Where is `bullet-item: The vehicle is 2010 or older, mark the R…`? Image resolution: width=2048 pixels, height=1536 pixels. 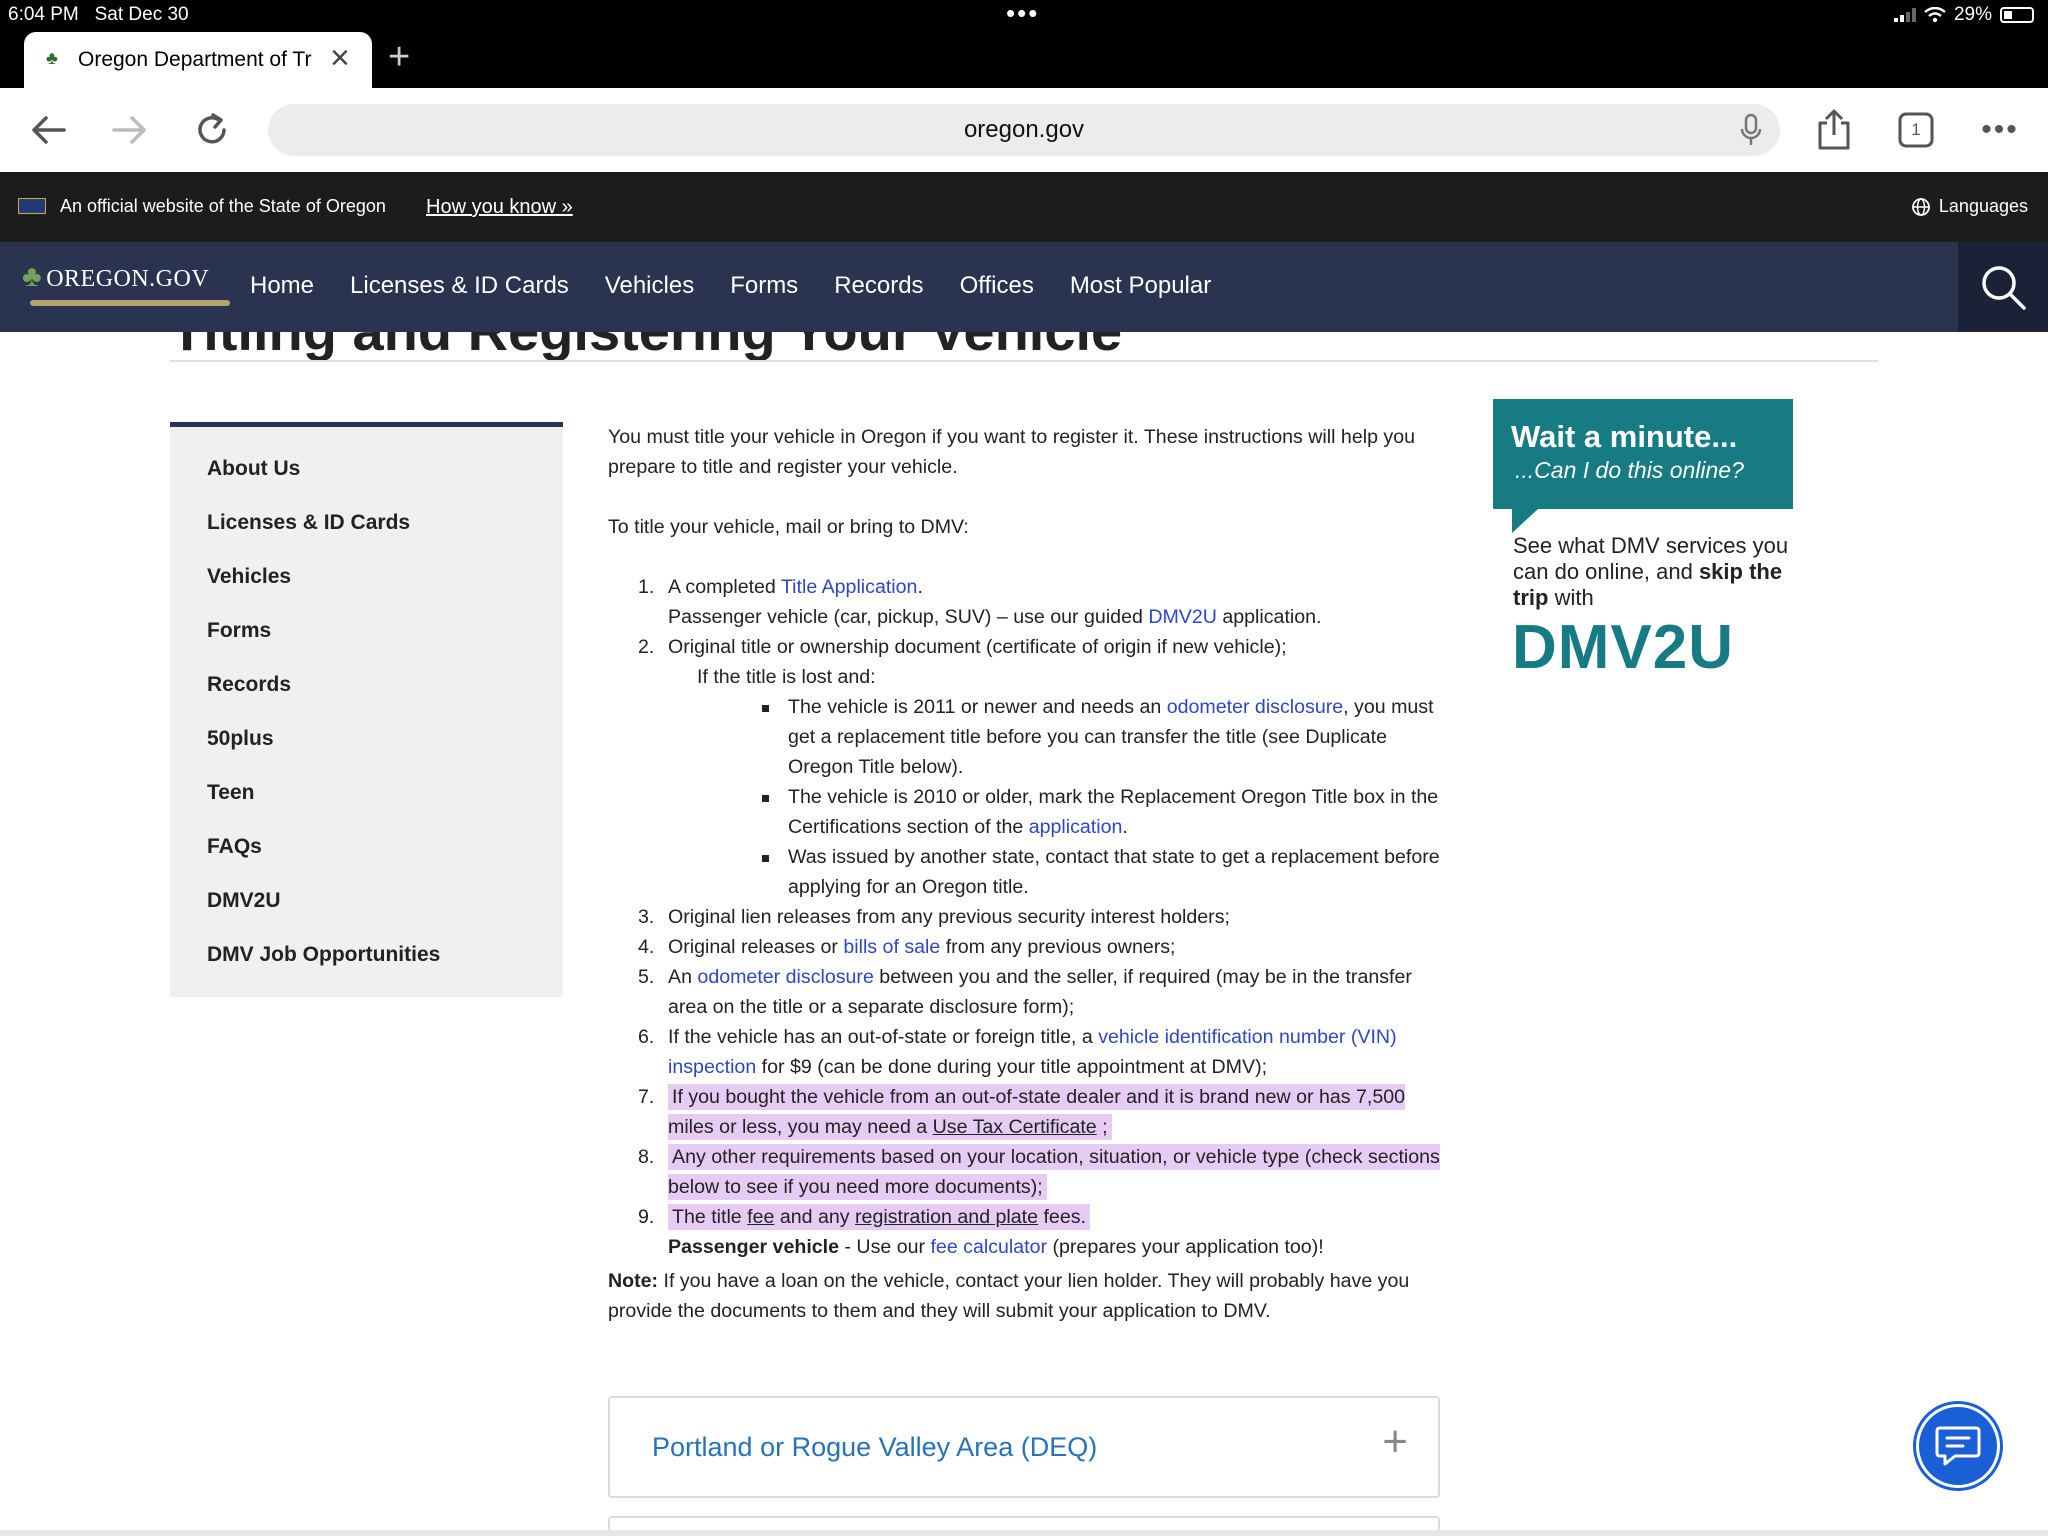
bullet-item: The vehicle is 2010 or older, mark the R… is located at coordinates (1028, 812).